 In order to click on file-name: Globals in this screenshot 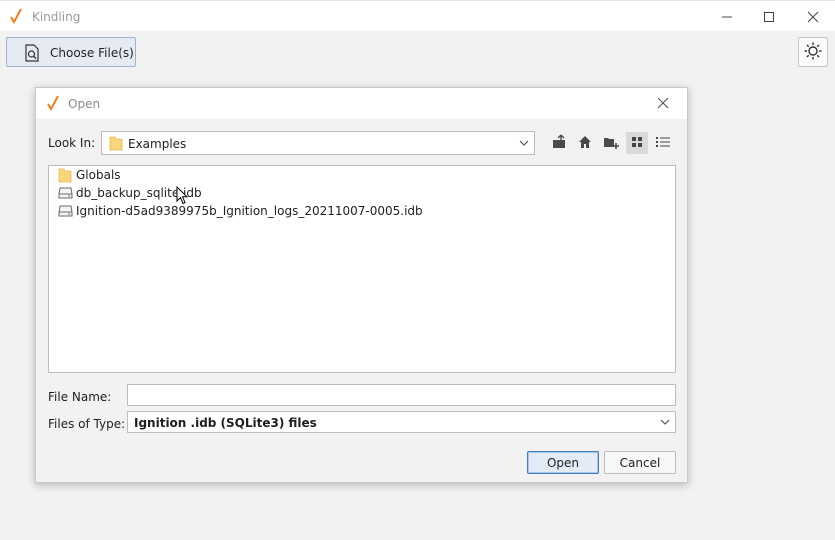, I will do `click(98, 175)`.